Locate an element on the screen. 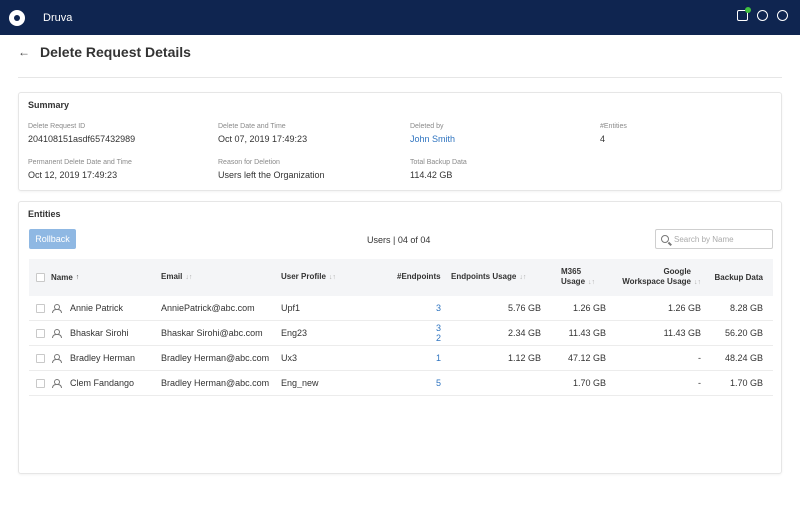 This screenshot has height=506, width=800. m365-usage-cell: 47.12 GB is located at coordinates (586, 358).